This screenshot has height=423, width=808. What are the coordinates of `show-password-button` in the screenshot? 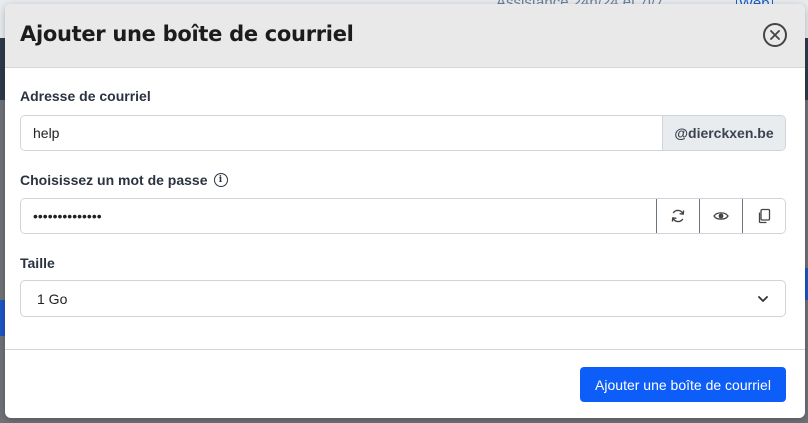 It's located at (720, 216).